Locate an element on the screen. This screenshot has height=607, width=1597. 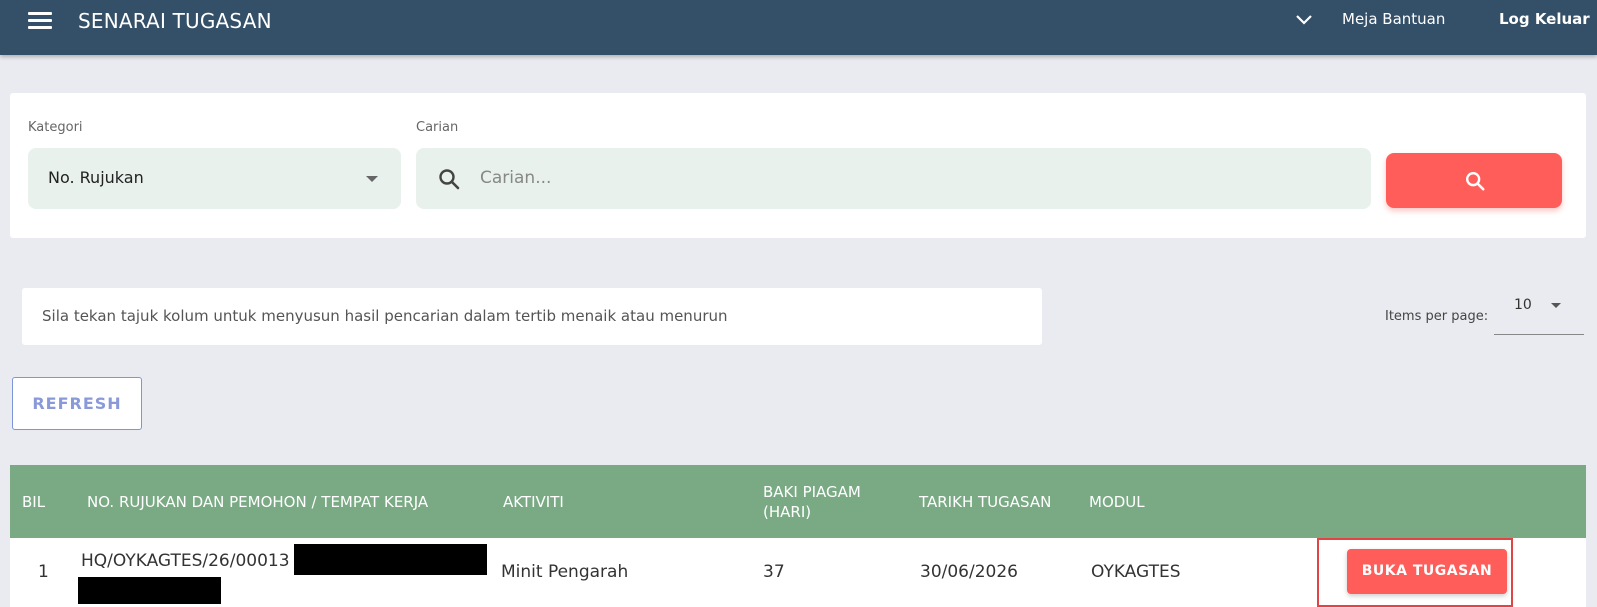
cell-reference: HQ/OYKAGTES/26/00013 is located at coordinates (185, 561).